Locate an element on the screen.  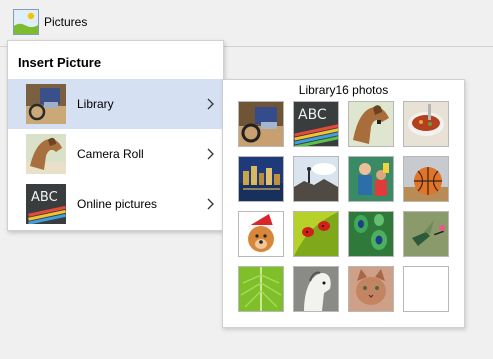
photo-tile: ABC is located at coordinates (316, 124).